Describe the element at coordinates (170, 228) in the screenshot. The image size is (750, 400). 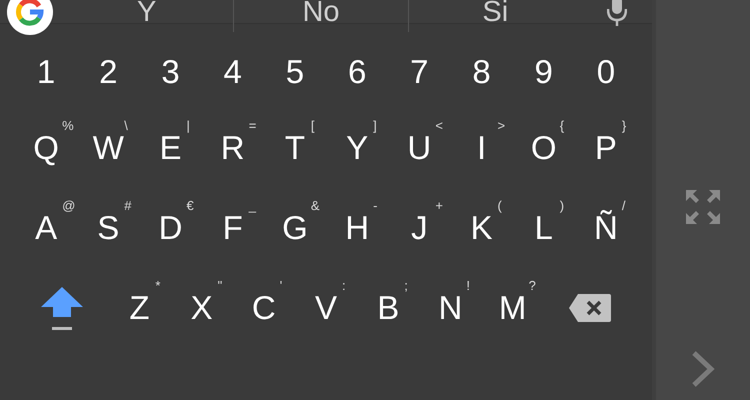
I see `key: D €` at that location.